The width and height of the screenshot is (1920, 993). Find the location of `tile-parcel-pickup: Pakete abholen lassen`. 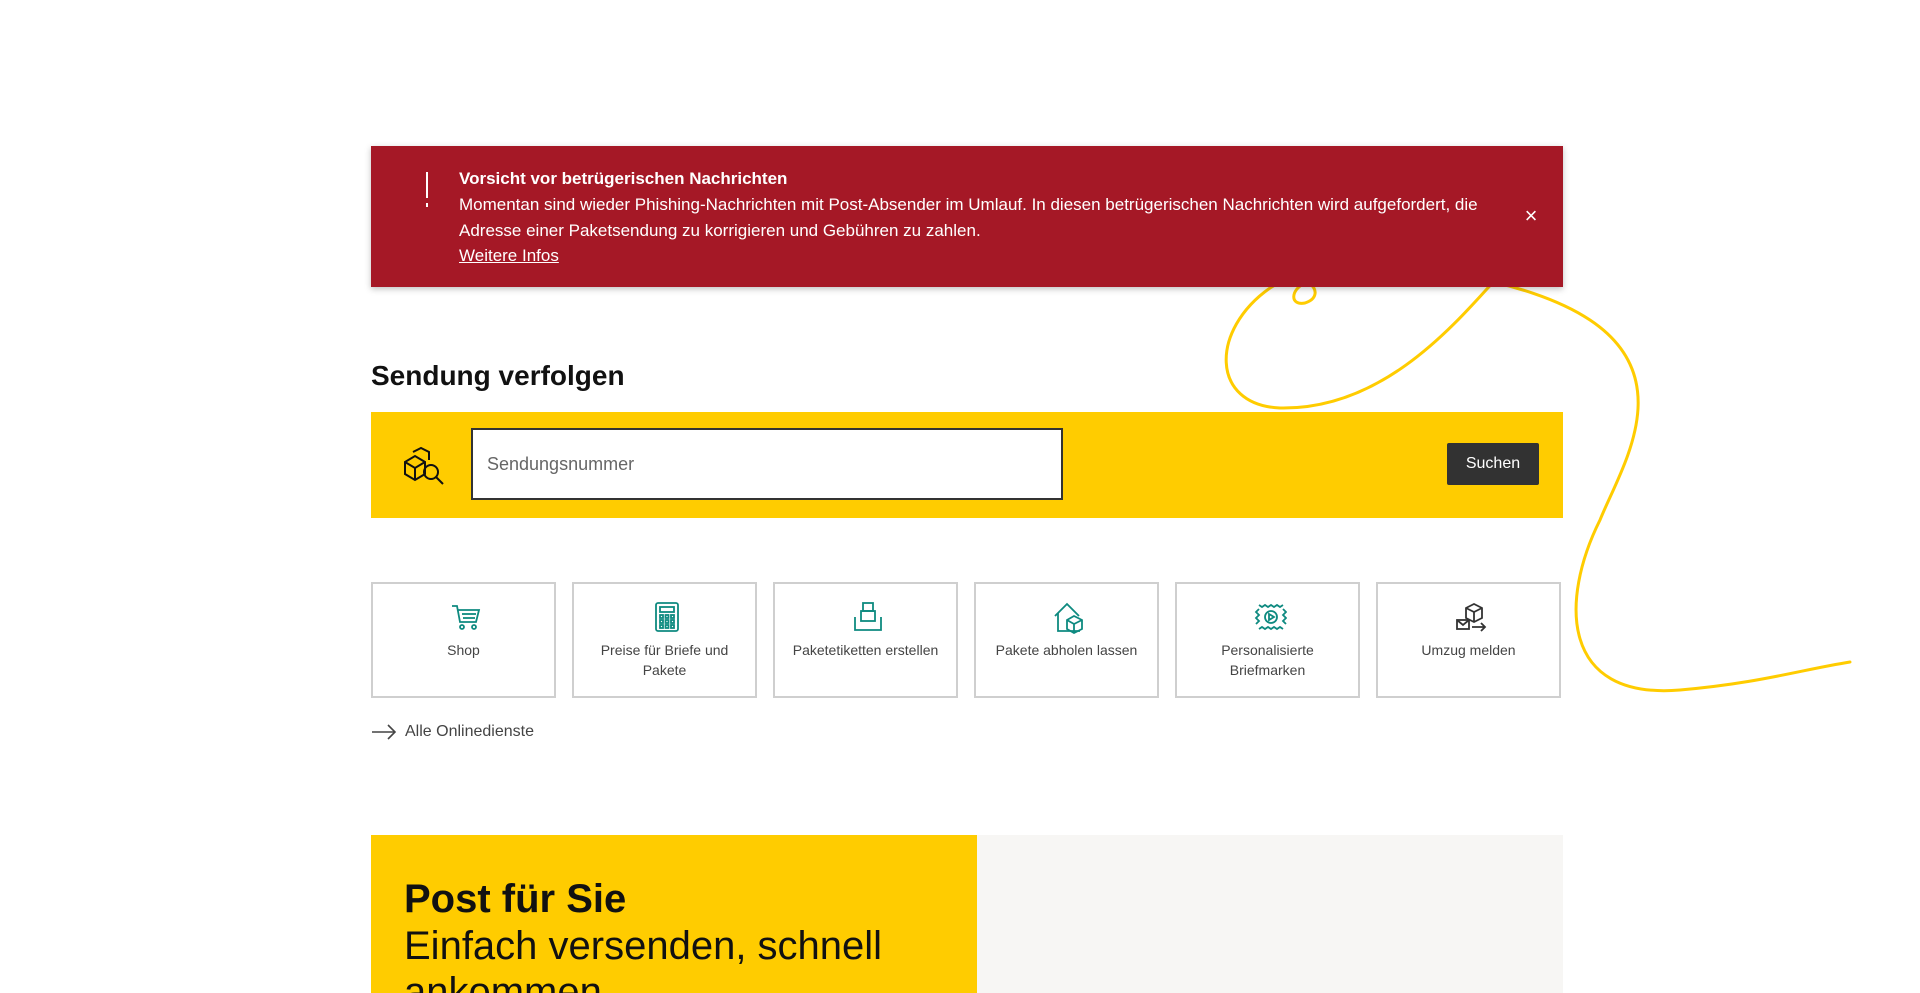

tile-parcel-pickup: Pakete abholen lassen is located at coordinates (1066, 640).